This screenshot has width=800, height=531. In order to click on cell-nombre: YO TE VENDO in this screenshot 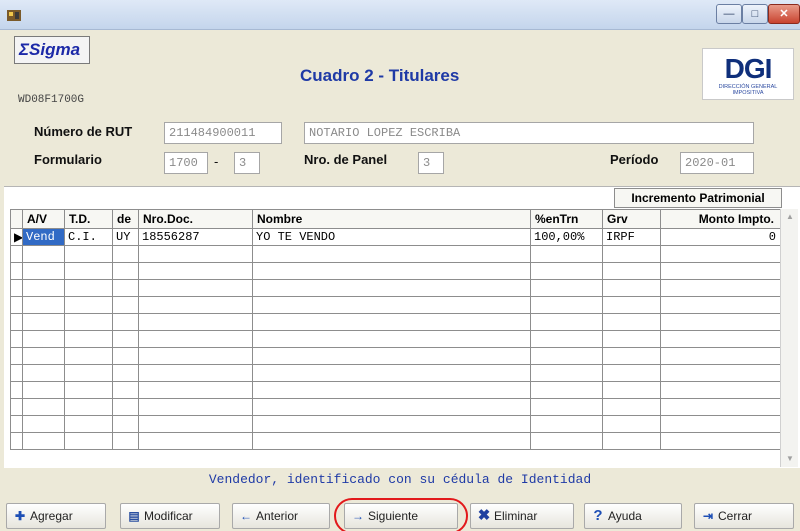, I will do `click(391, 237)`.